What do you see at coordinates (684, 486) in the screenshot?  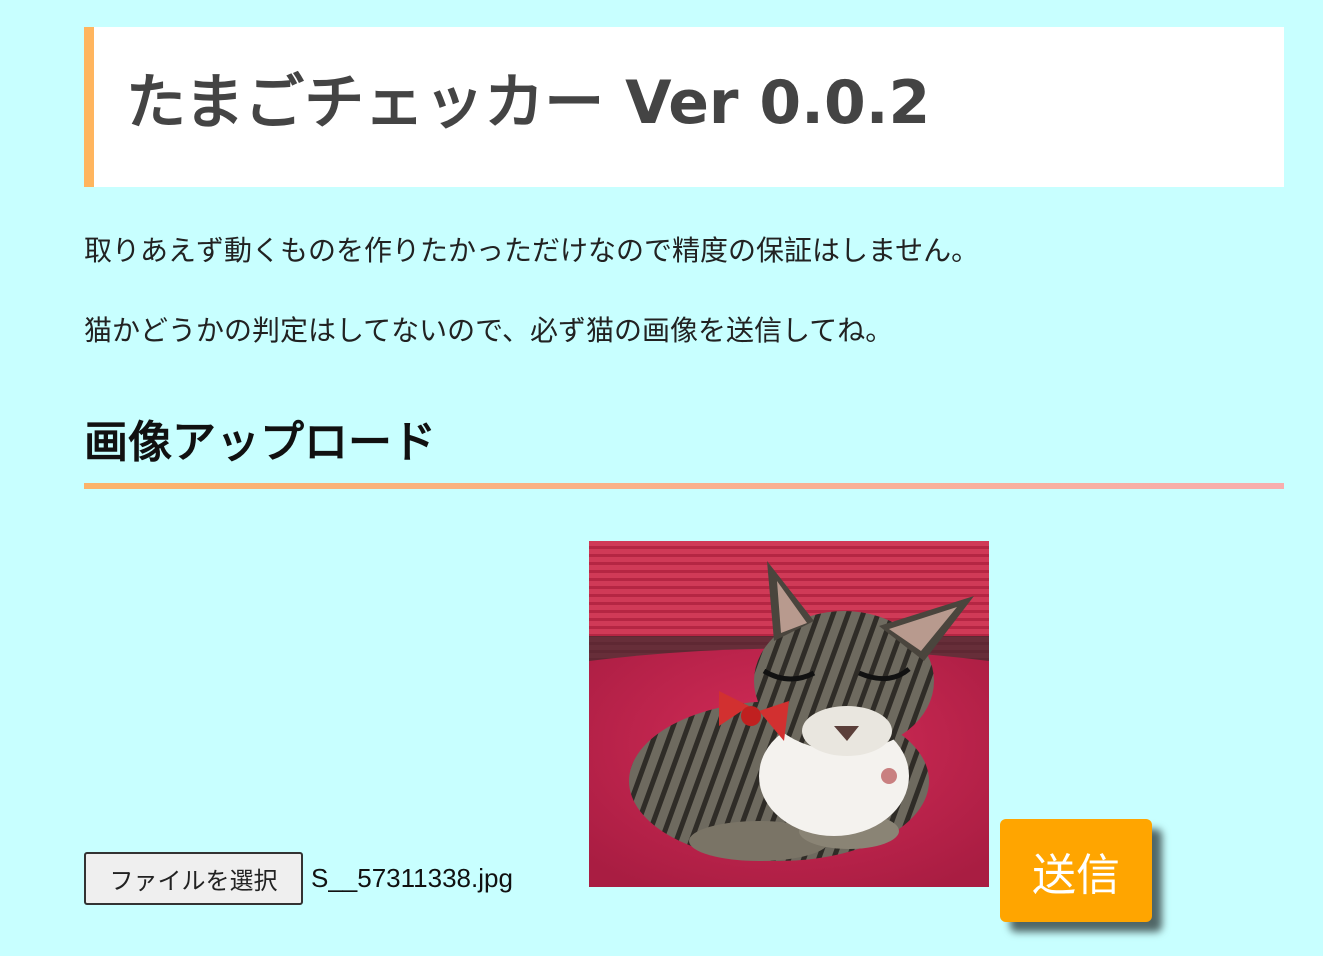 I see `heading-underline` at bounding box center [684, 486].